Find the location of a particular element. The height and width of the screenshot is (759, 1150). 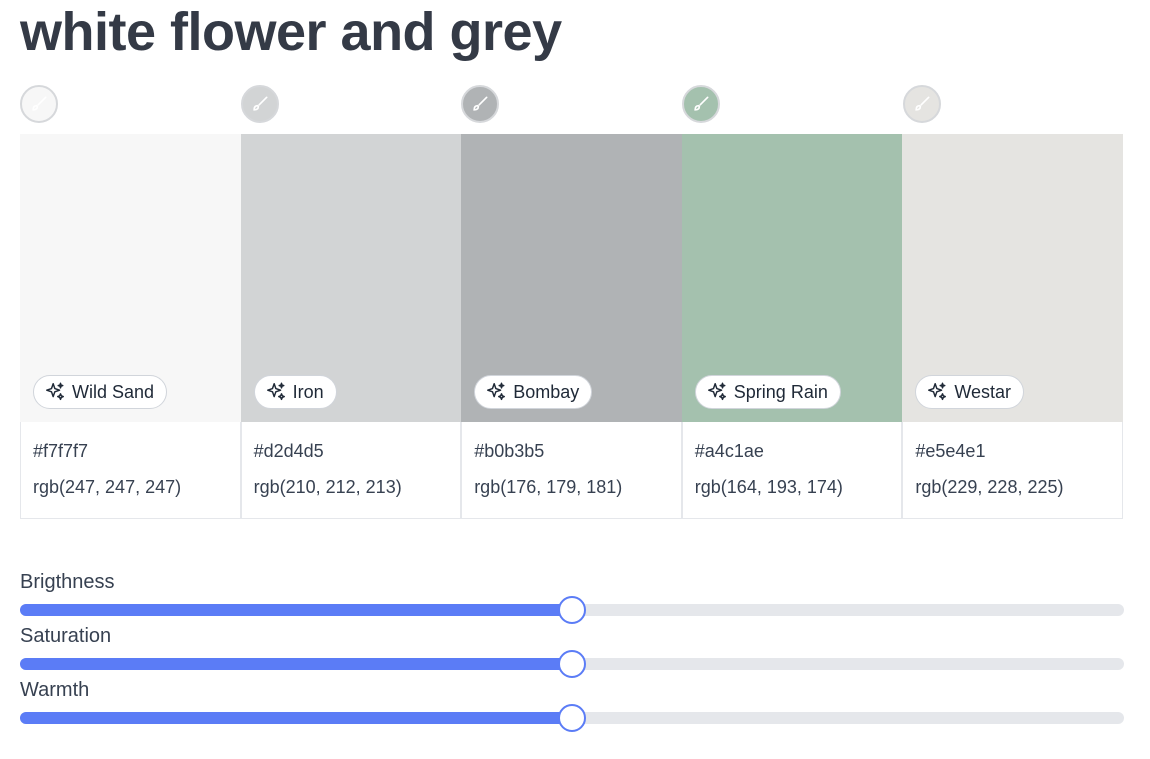

color-column: Wild Sand #f7f7f7 rgb(247, 247, 247) is located at coordinates (130, 326).